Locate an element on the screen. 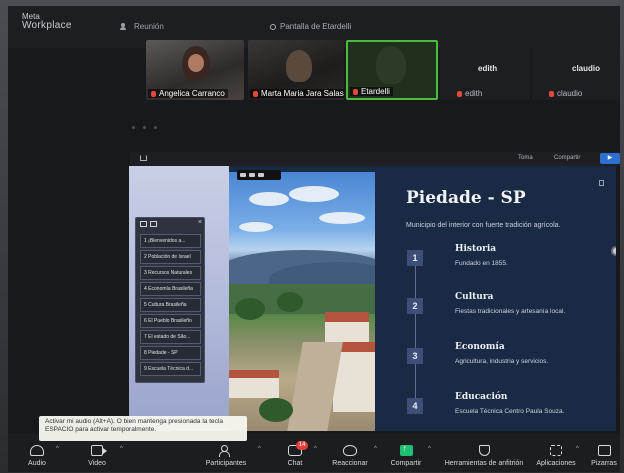  item-title: Cultura is located at coordinates (474, 297).